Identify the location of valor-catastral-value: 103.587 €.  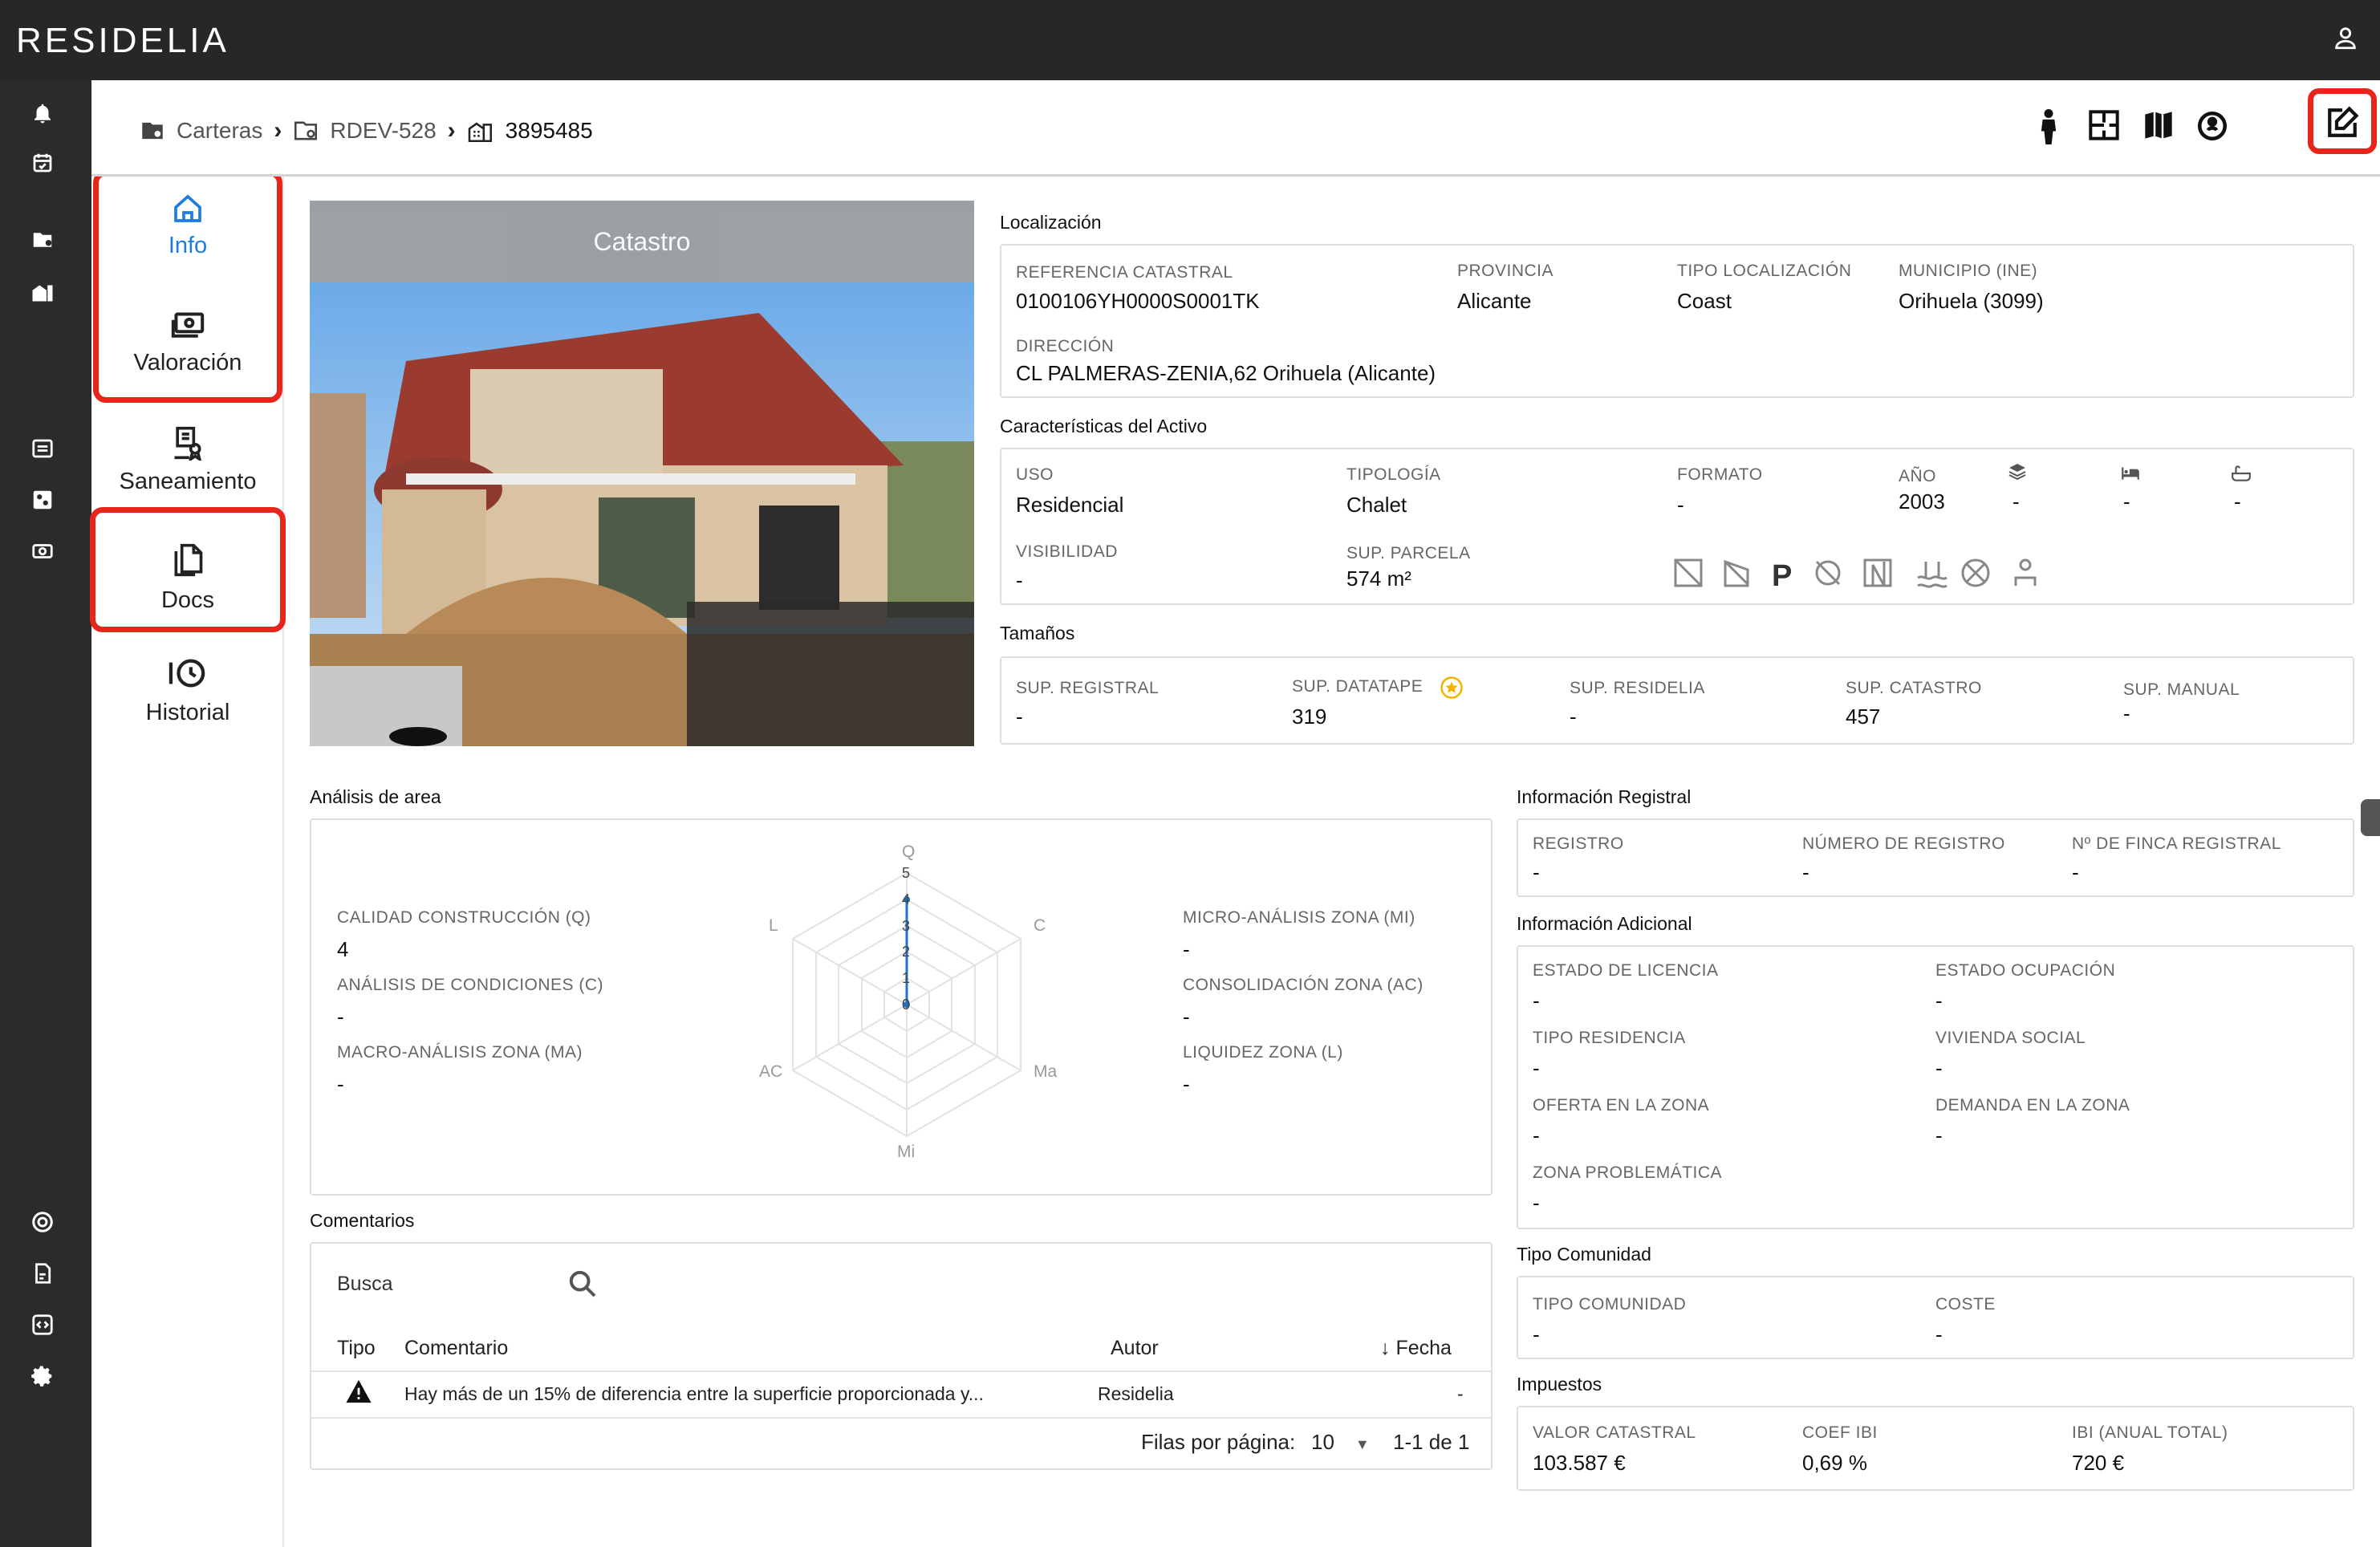
(1579, 1463).